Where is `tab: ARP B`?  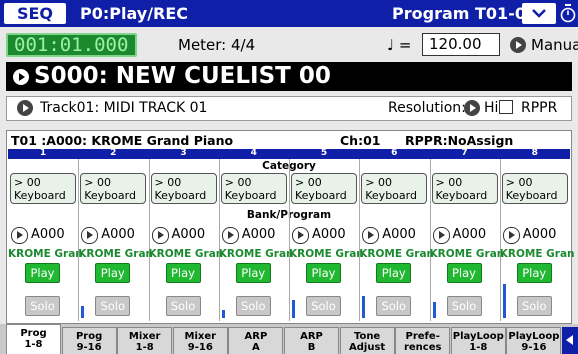 tab: ARP B is located at coordinates (311, 340).